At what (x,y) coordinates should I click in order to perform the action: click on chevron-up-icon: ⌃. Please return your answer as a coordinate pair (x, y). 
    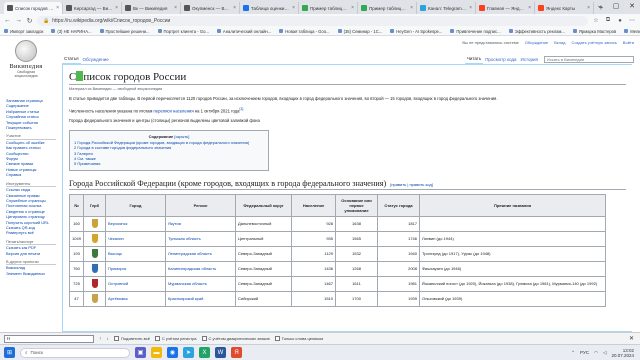
    Looking at the image, I should click on (573, 353).